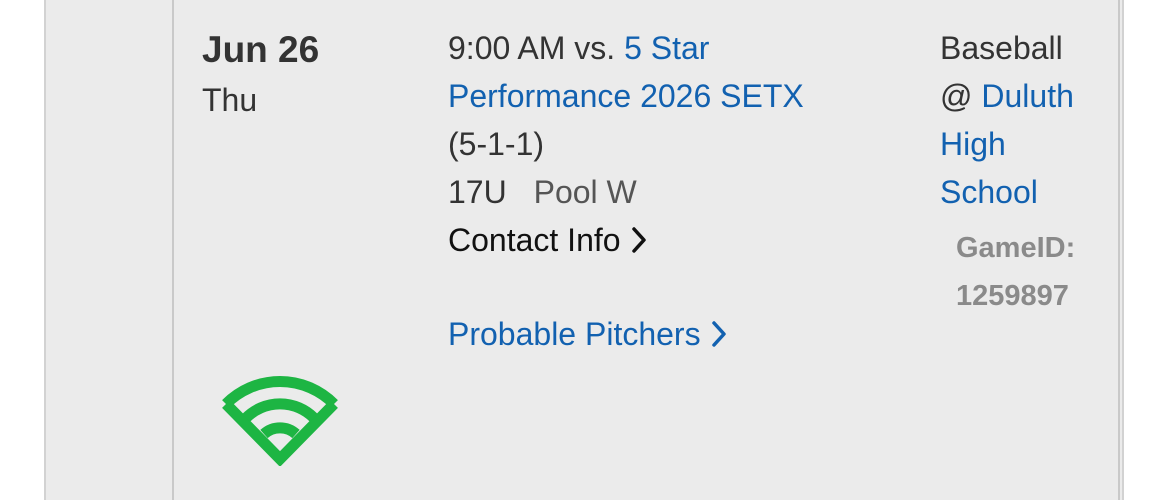  What do you see at coordinates (585, 192) in the screenshot?
I see `pool-label: Pool W` at bounding box center [585, 192].